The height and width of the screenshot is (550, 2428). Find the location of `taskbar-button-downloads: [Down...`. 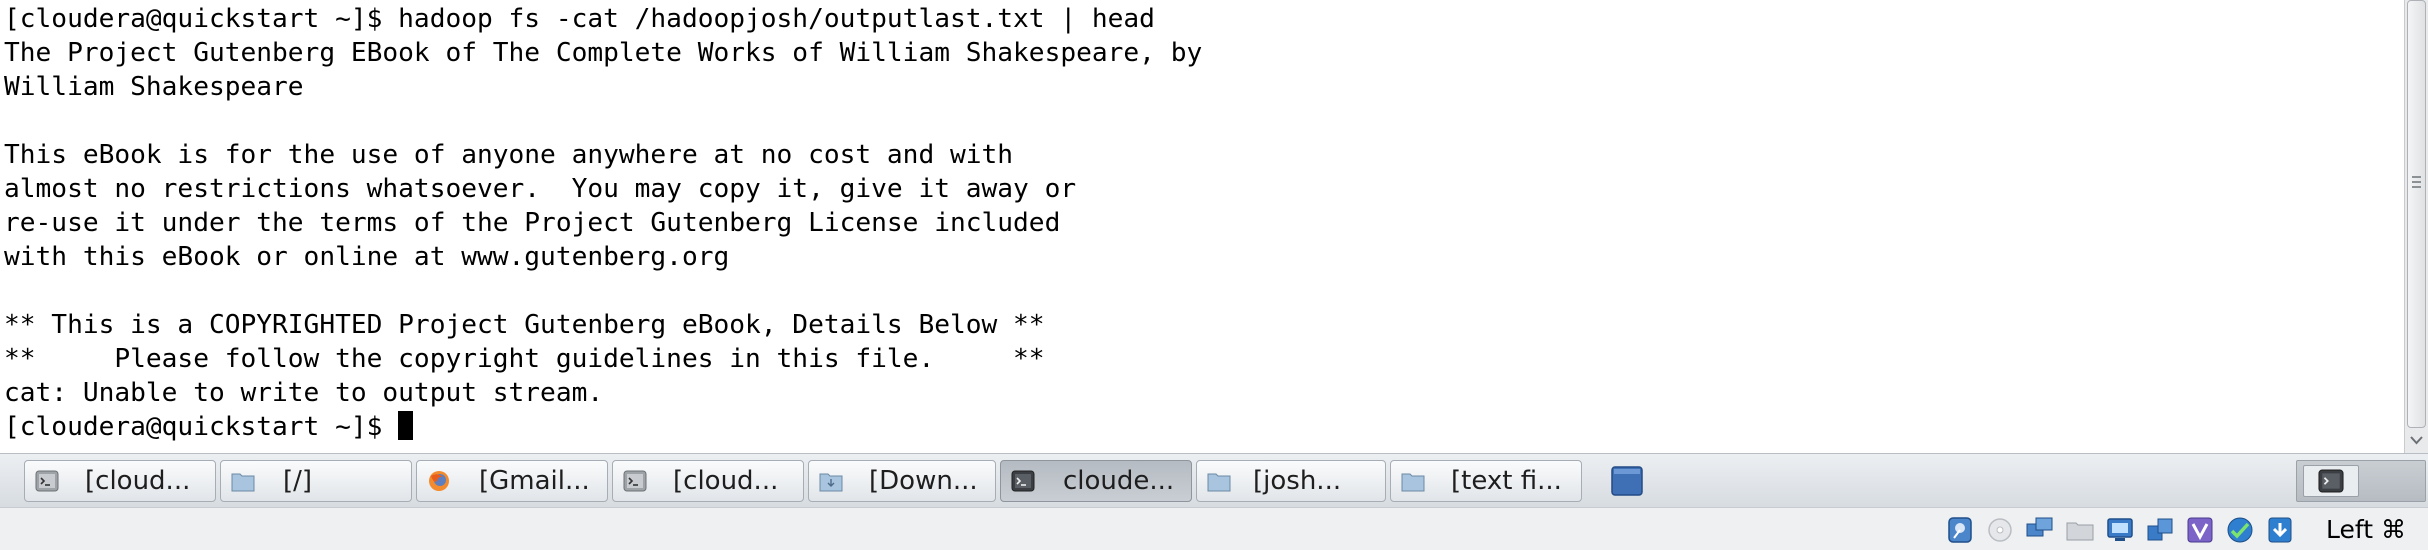

taskbar-button-downloads: [Down... is located at coordinates (902, 481).